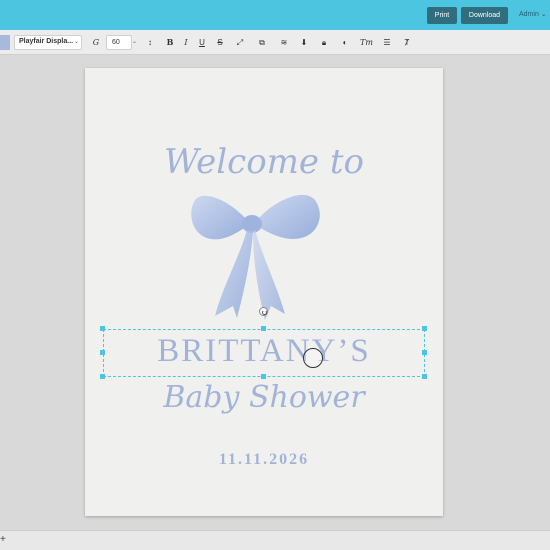  I want to click on color-swatch, so click(5, 42).